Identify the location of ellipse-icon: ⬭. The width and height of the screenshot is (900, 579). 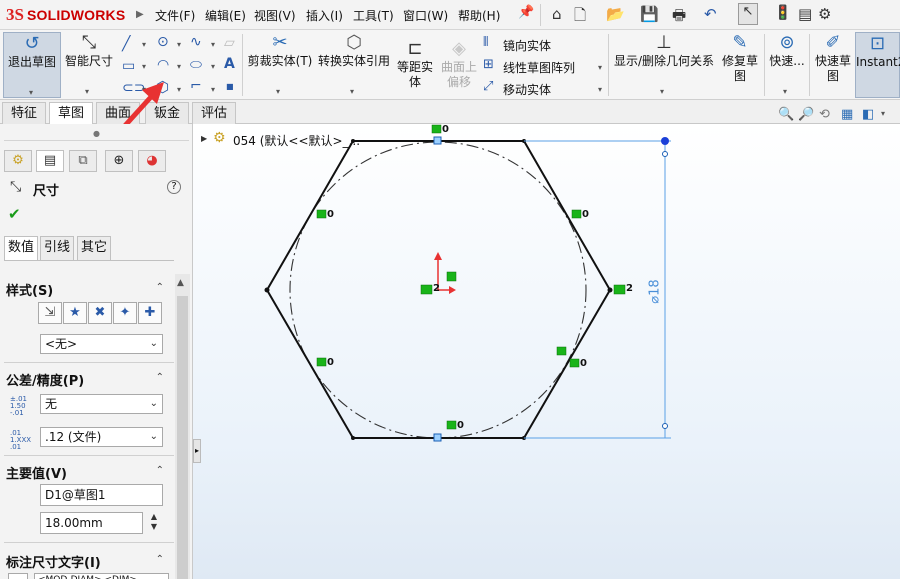
(196, 65).